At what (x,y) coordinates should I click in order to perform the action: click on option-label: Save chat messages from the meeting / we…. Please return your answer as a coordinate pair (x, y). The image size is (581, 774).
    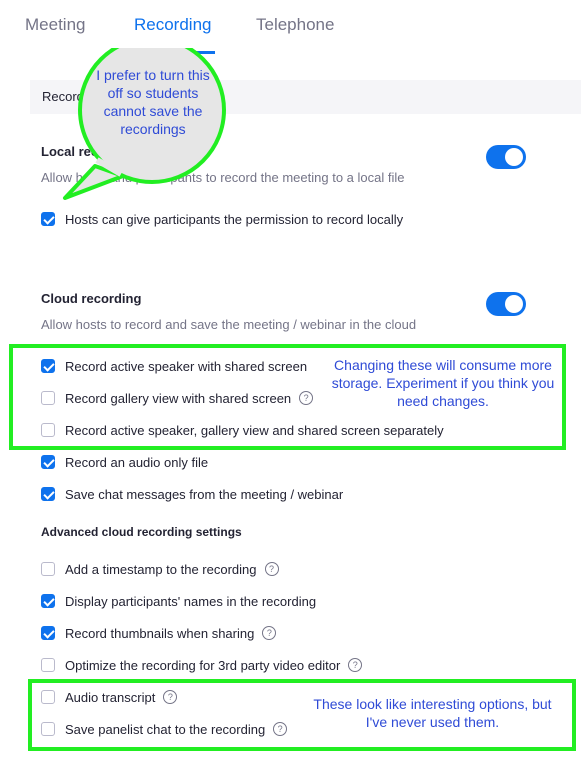
    Looking at the image, I should click on (204, 494).